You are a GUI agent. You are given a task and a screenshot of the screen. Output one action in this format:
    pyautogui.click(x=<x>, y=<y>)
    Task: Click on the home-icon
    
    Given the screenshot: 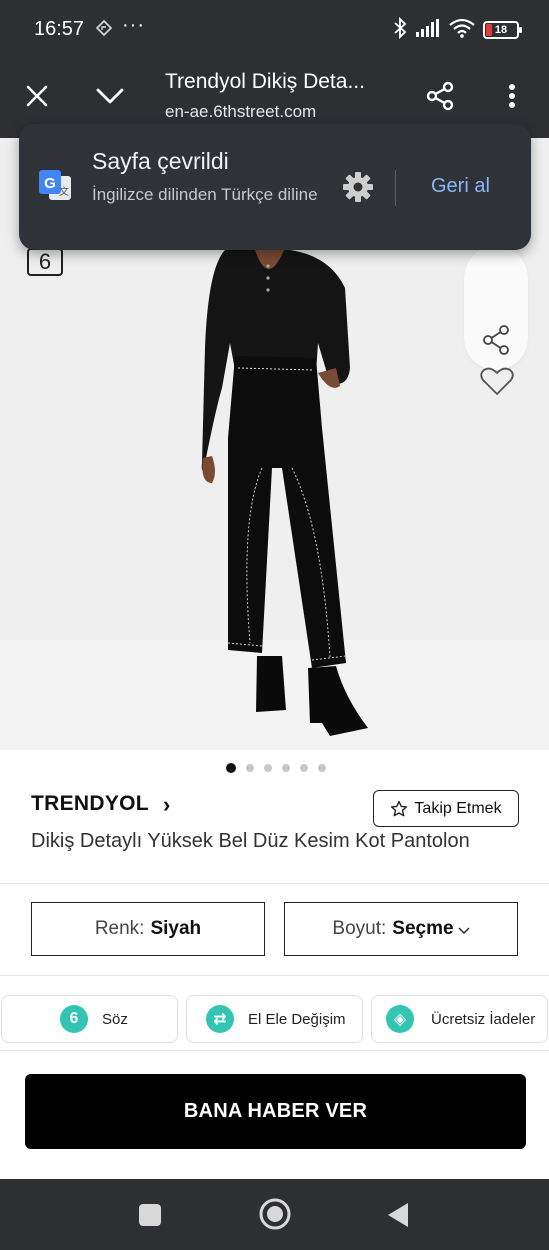 What is the action you would take?
    pyautogui.click(x=275, y=1214)
    